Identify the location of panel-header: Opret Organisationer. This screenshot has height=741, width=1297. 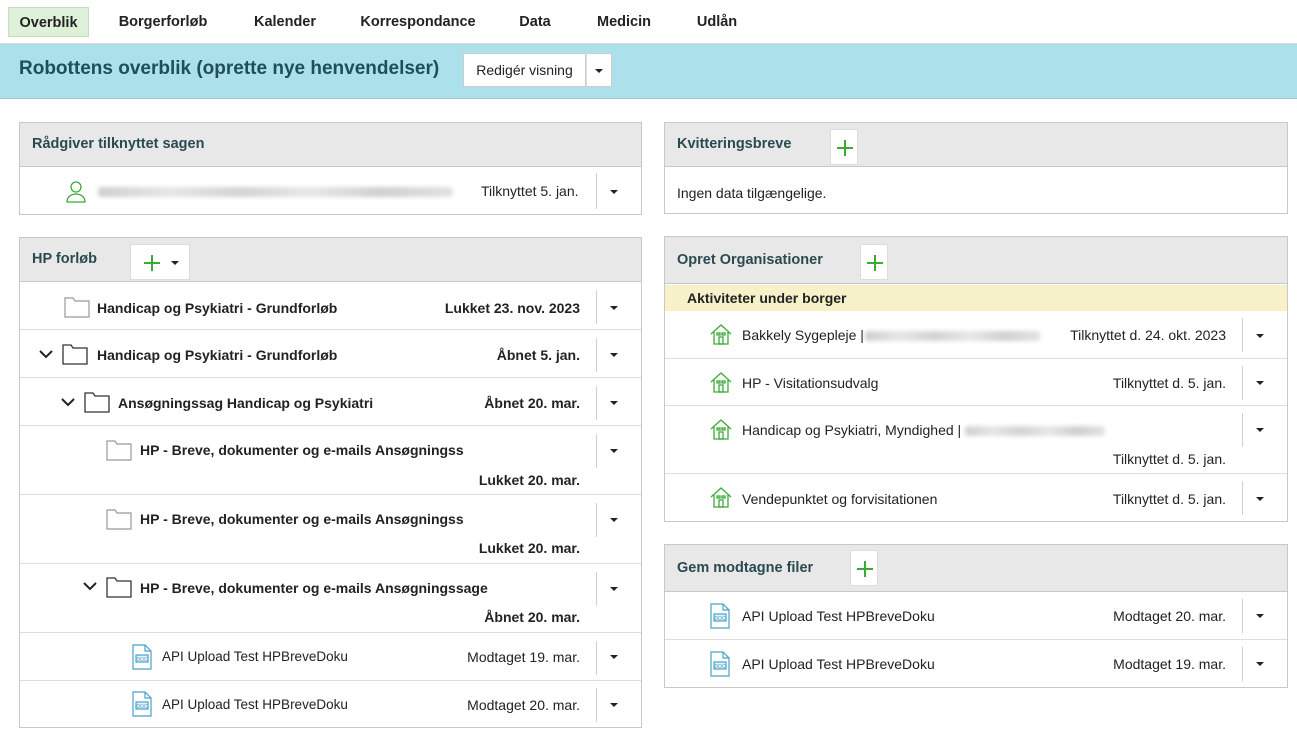
(976, 260).